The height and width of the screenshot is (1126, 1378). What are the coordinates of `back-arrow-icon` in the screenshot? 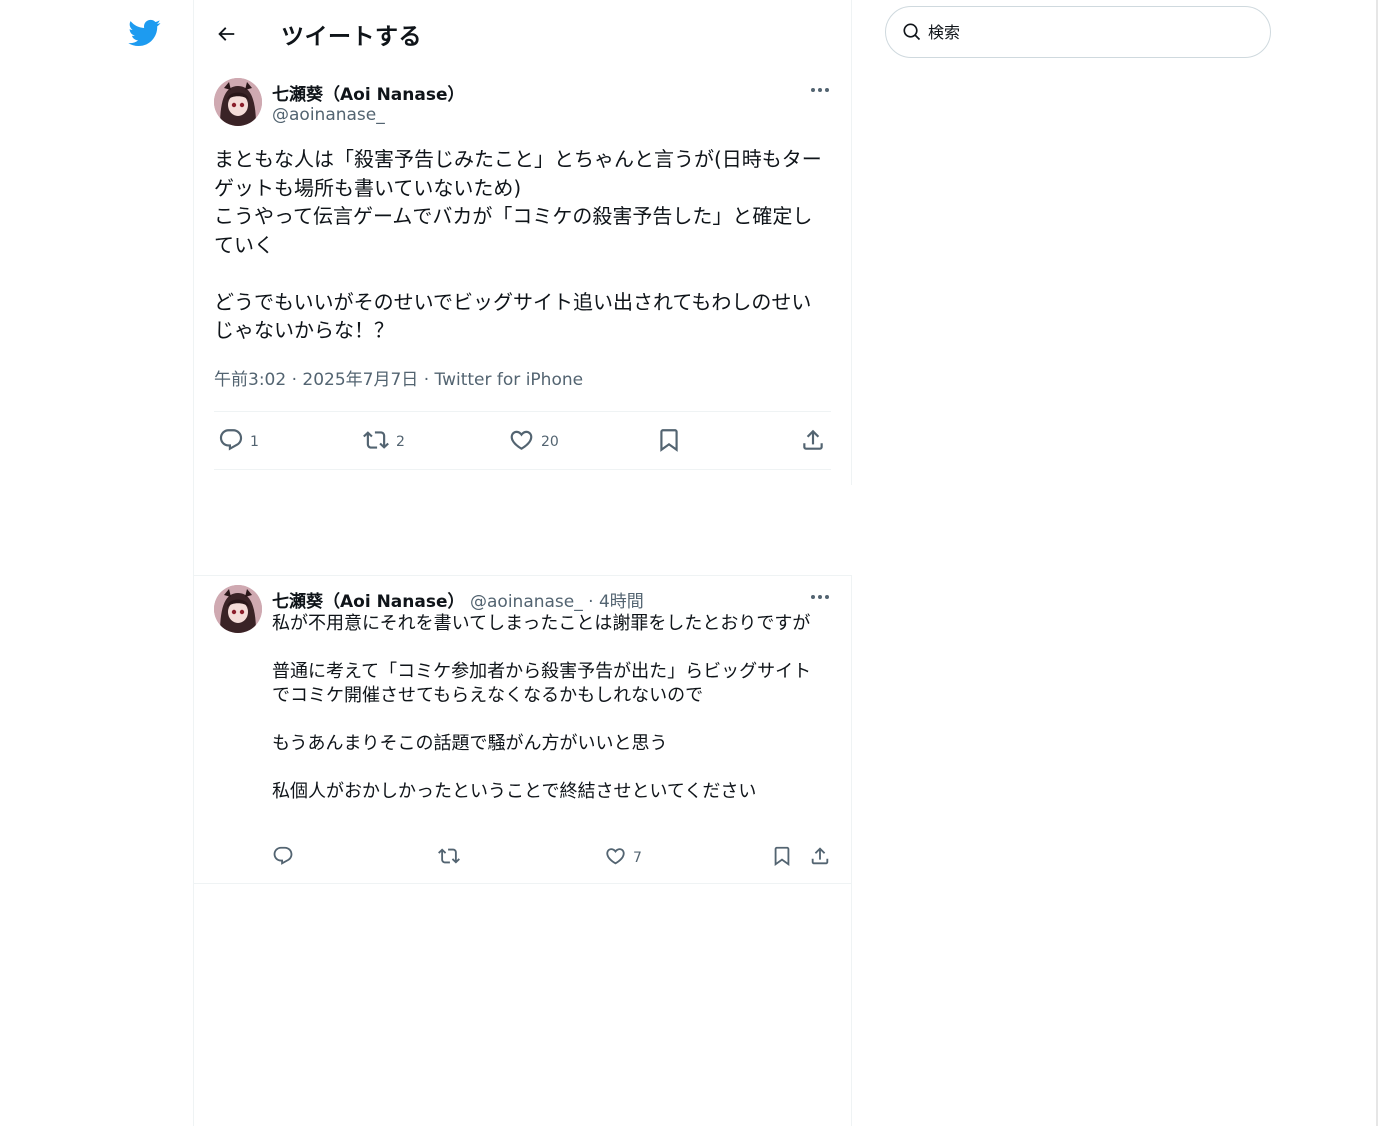 It's located at (226, 34).